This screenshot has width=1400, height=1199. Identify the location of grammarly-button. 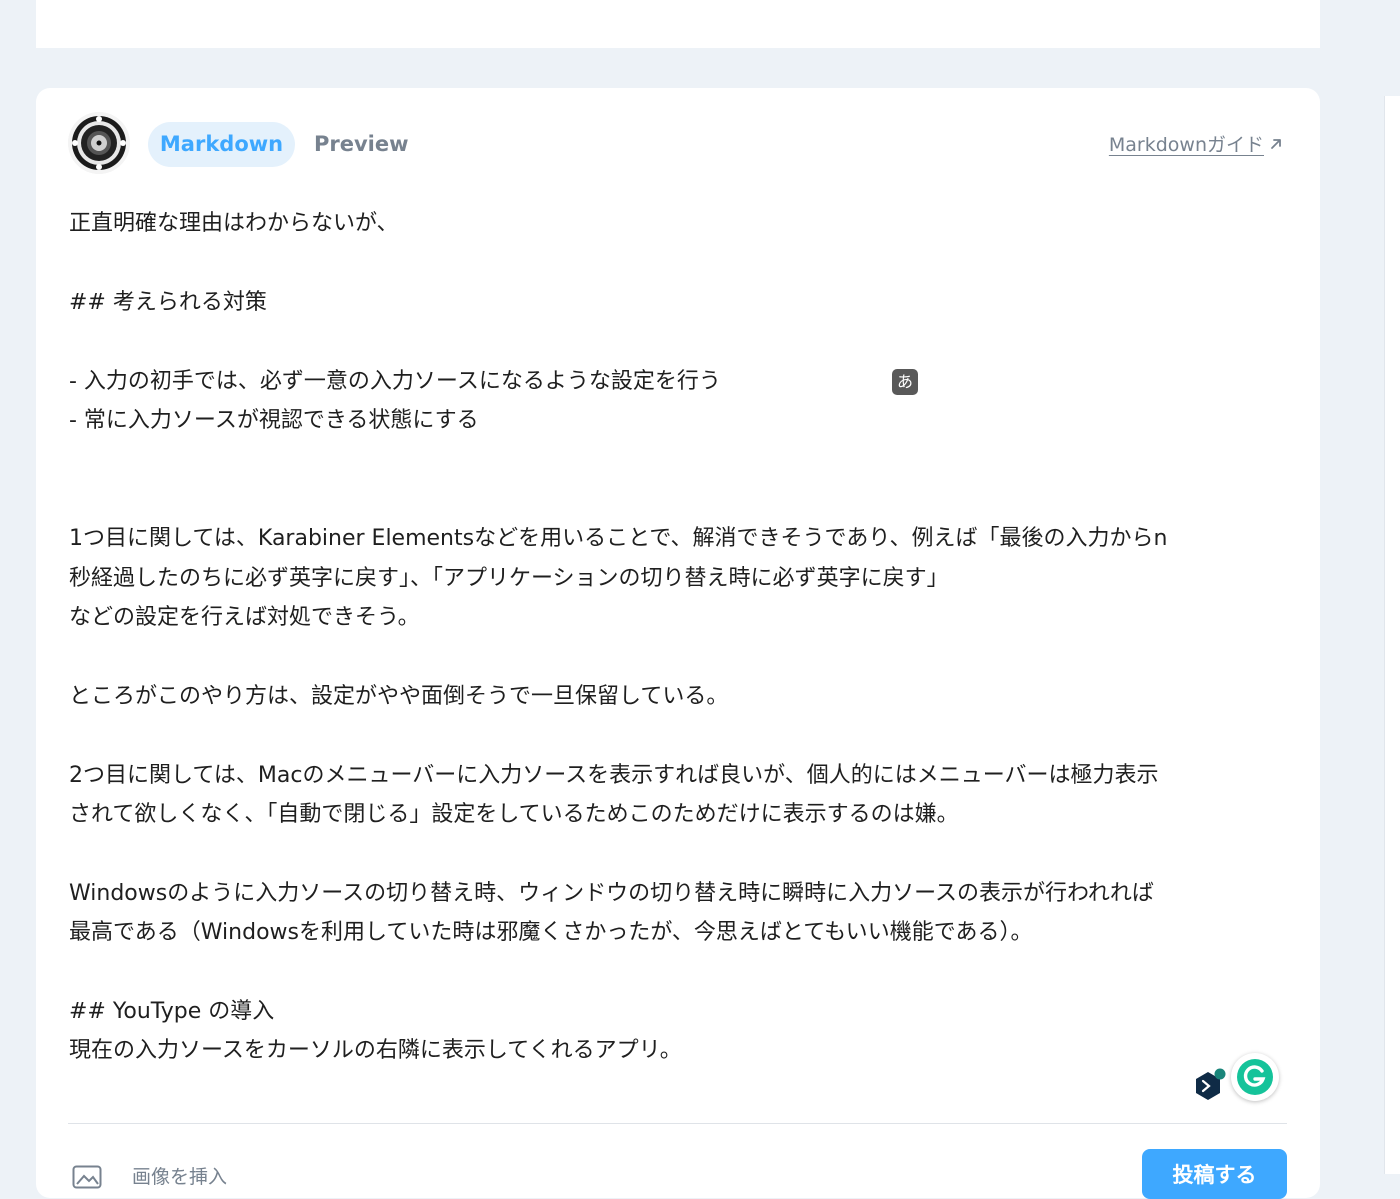
(1255, 1077).